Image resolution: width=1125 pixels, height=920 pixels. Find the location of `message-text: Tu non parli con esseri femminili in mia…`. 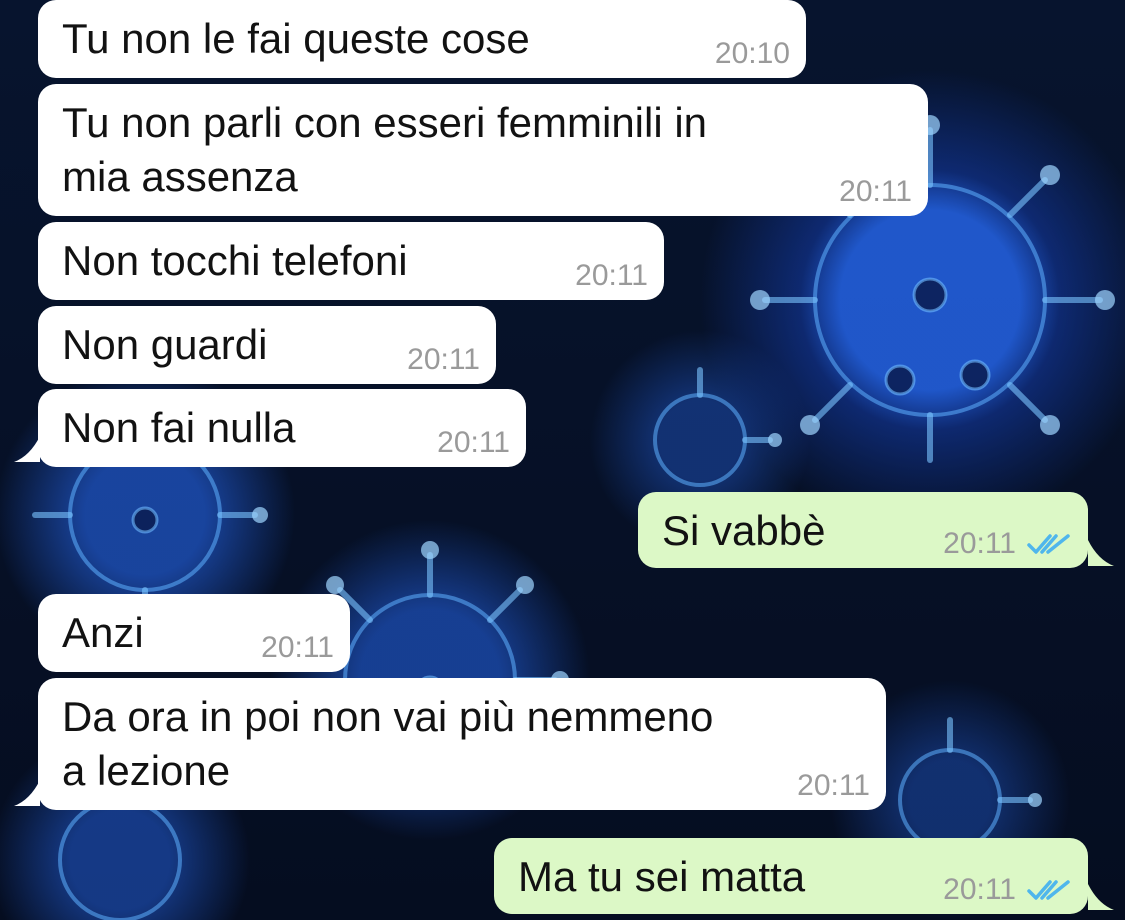

message-text: Tu non parli con esseri femminili in mia… is located at coordinates (385, 149).